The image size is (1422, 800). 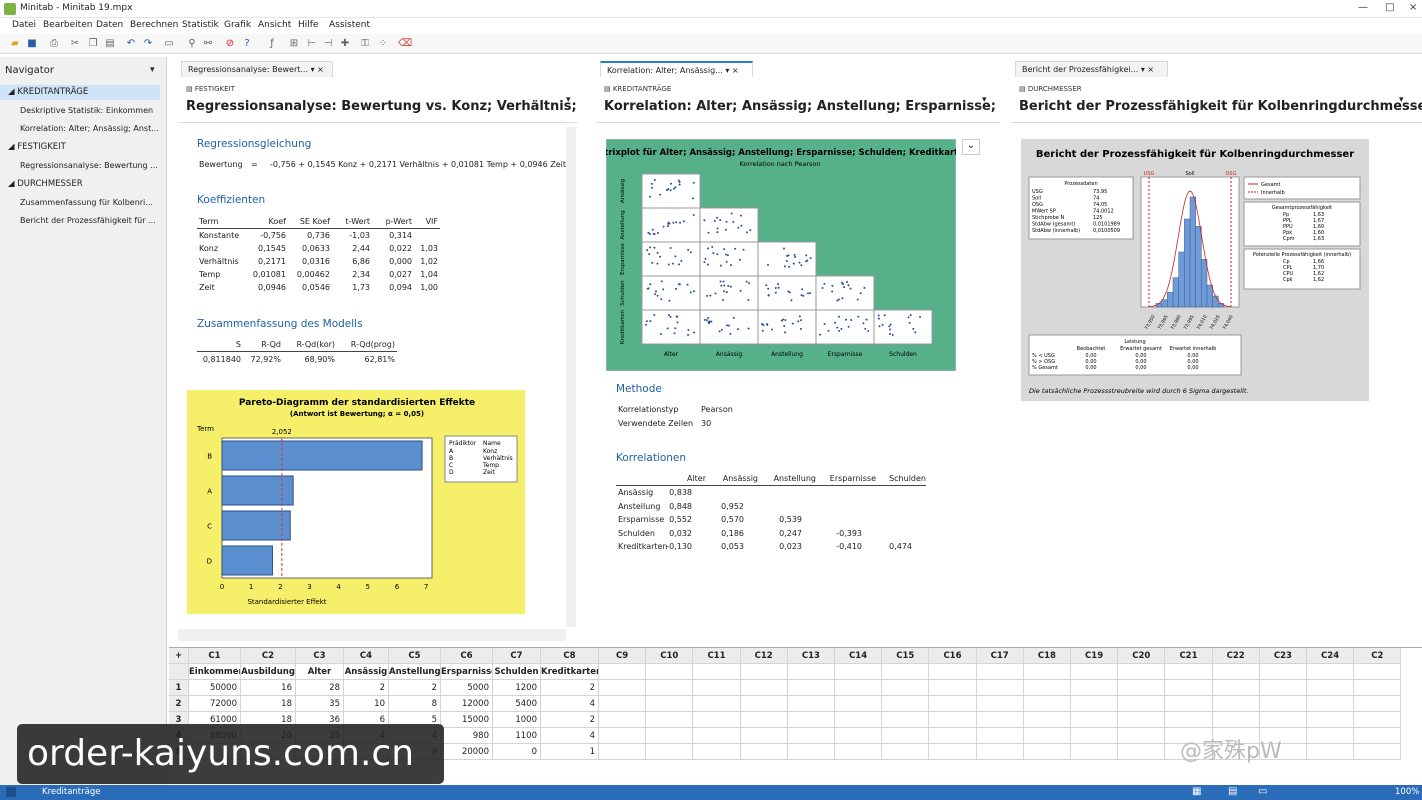 What do you see at coordinates (415, 672) in the screenshot?
I see `grid-column-name: Anstellung` at bounding box center [415, 672].